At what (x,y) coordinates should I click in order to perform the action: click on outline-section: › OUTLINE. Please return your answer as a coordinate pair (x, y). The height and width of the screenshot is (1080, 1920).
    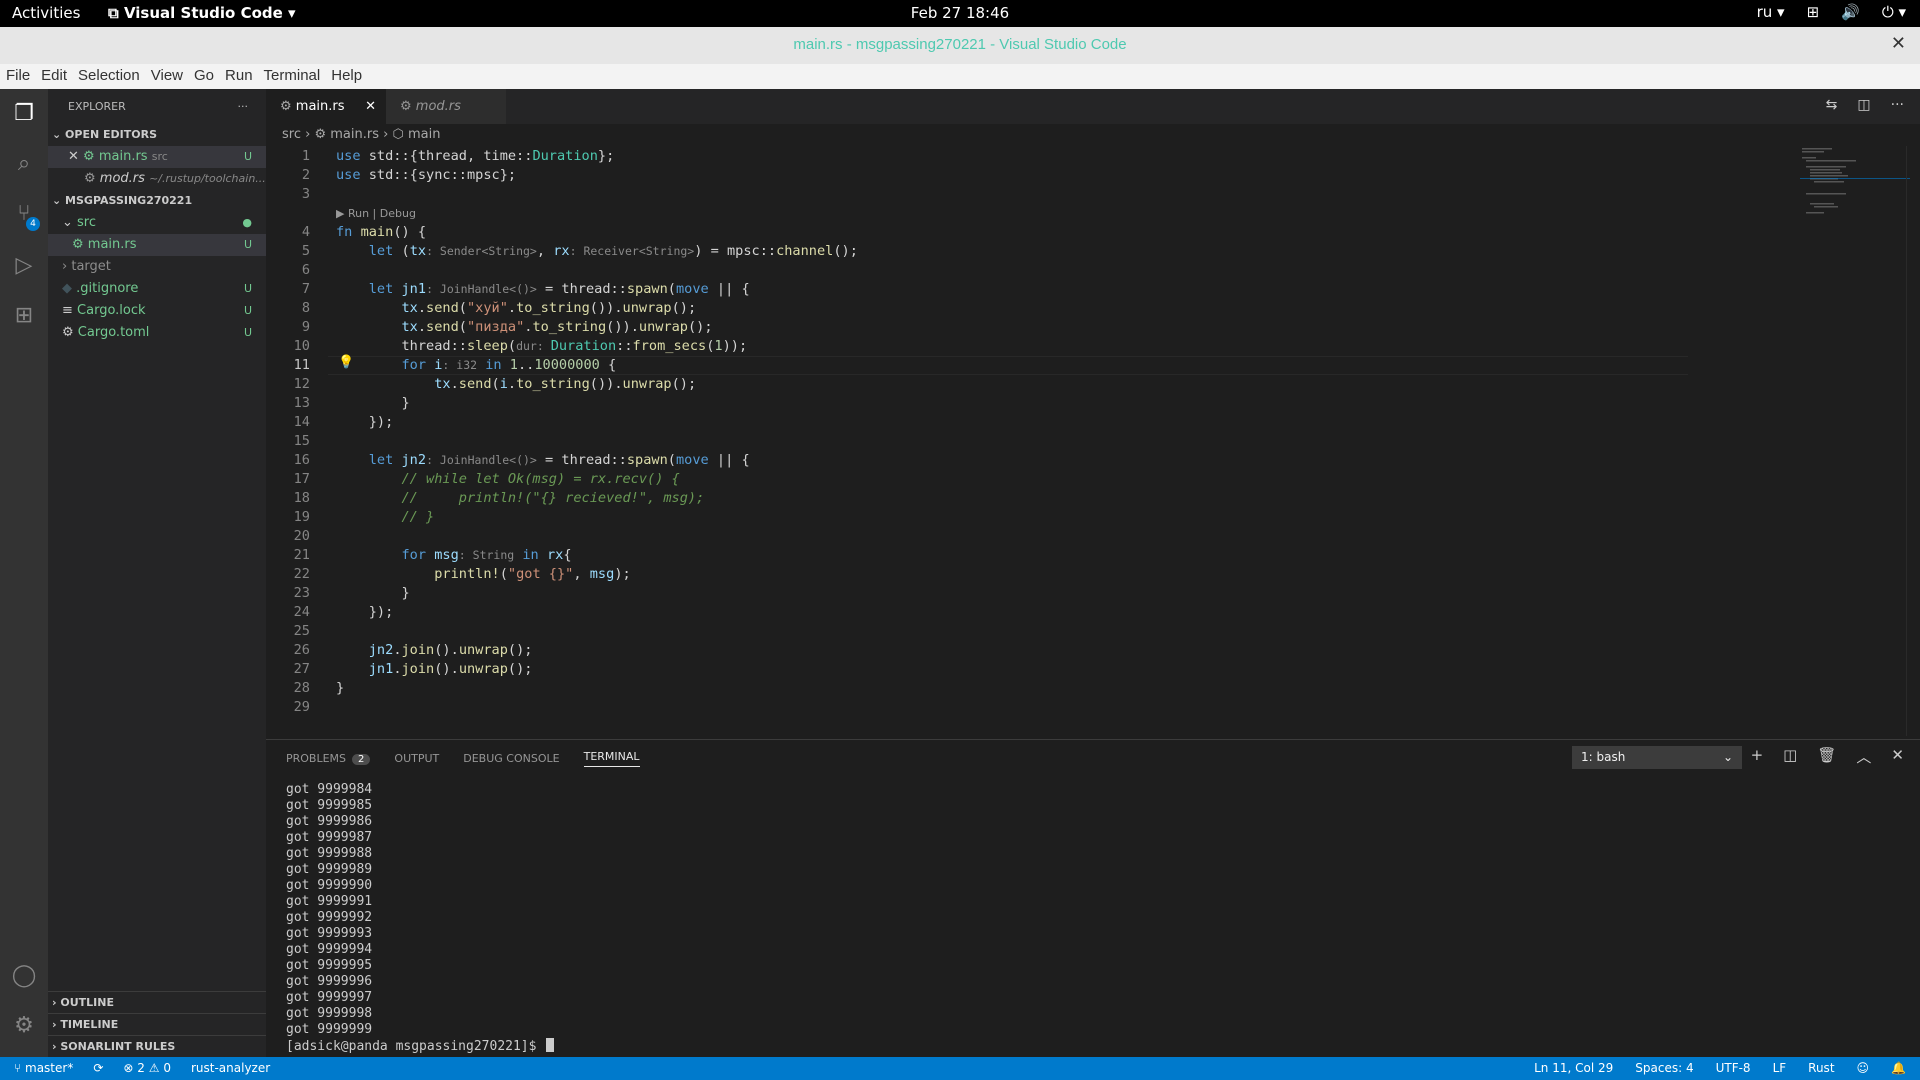
    Looking at the image, I should click on (157, 1002).